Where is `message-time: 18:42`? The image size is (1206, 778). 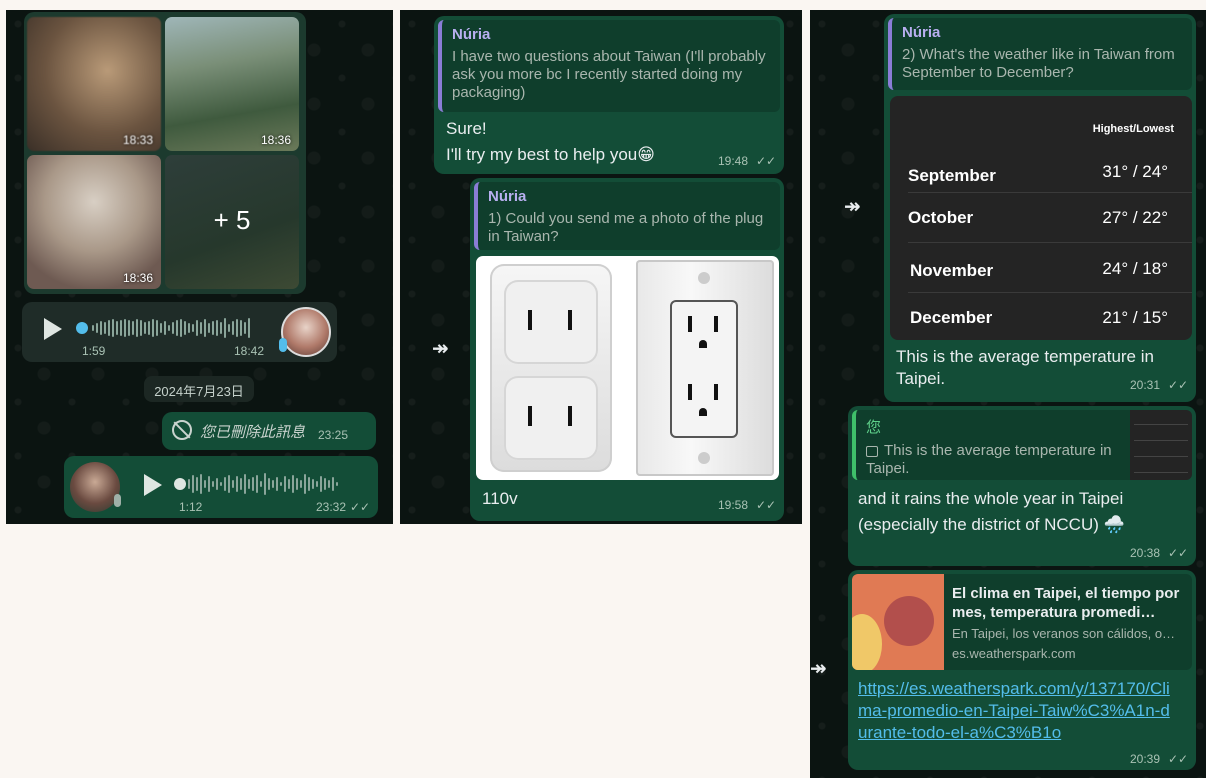 message-time: 18:42 is located at coordinates (249, 351).